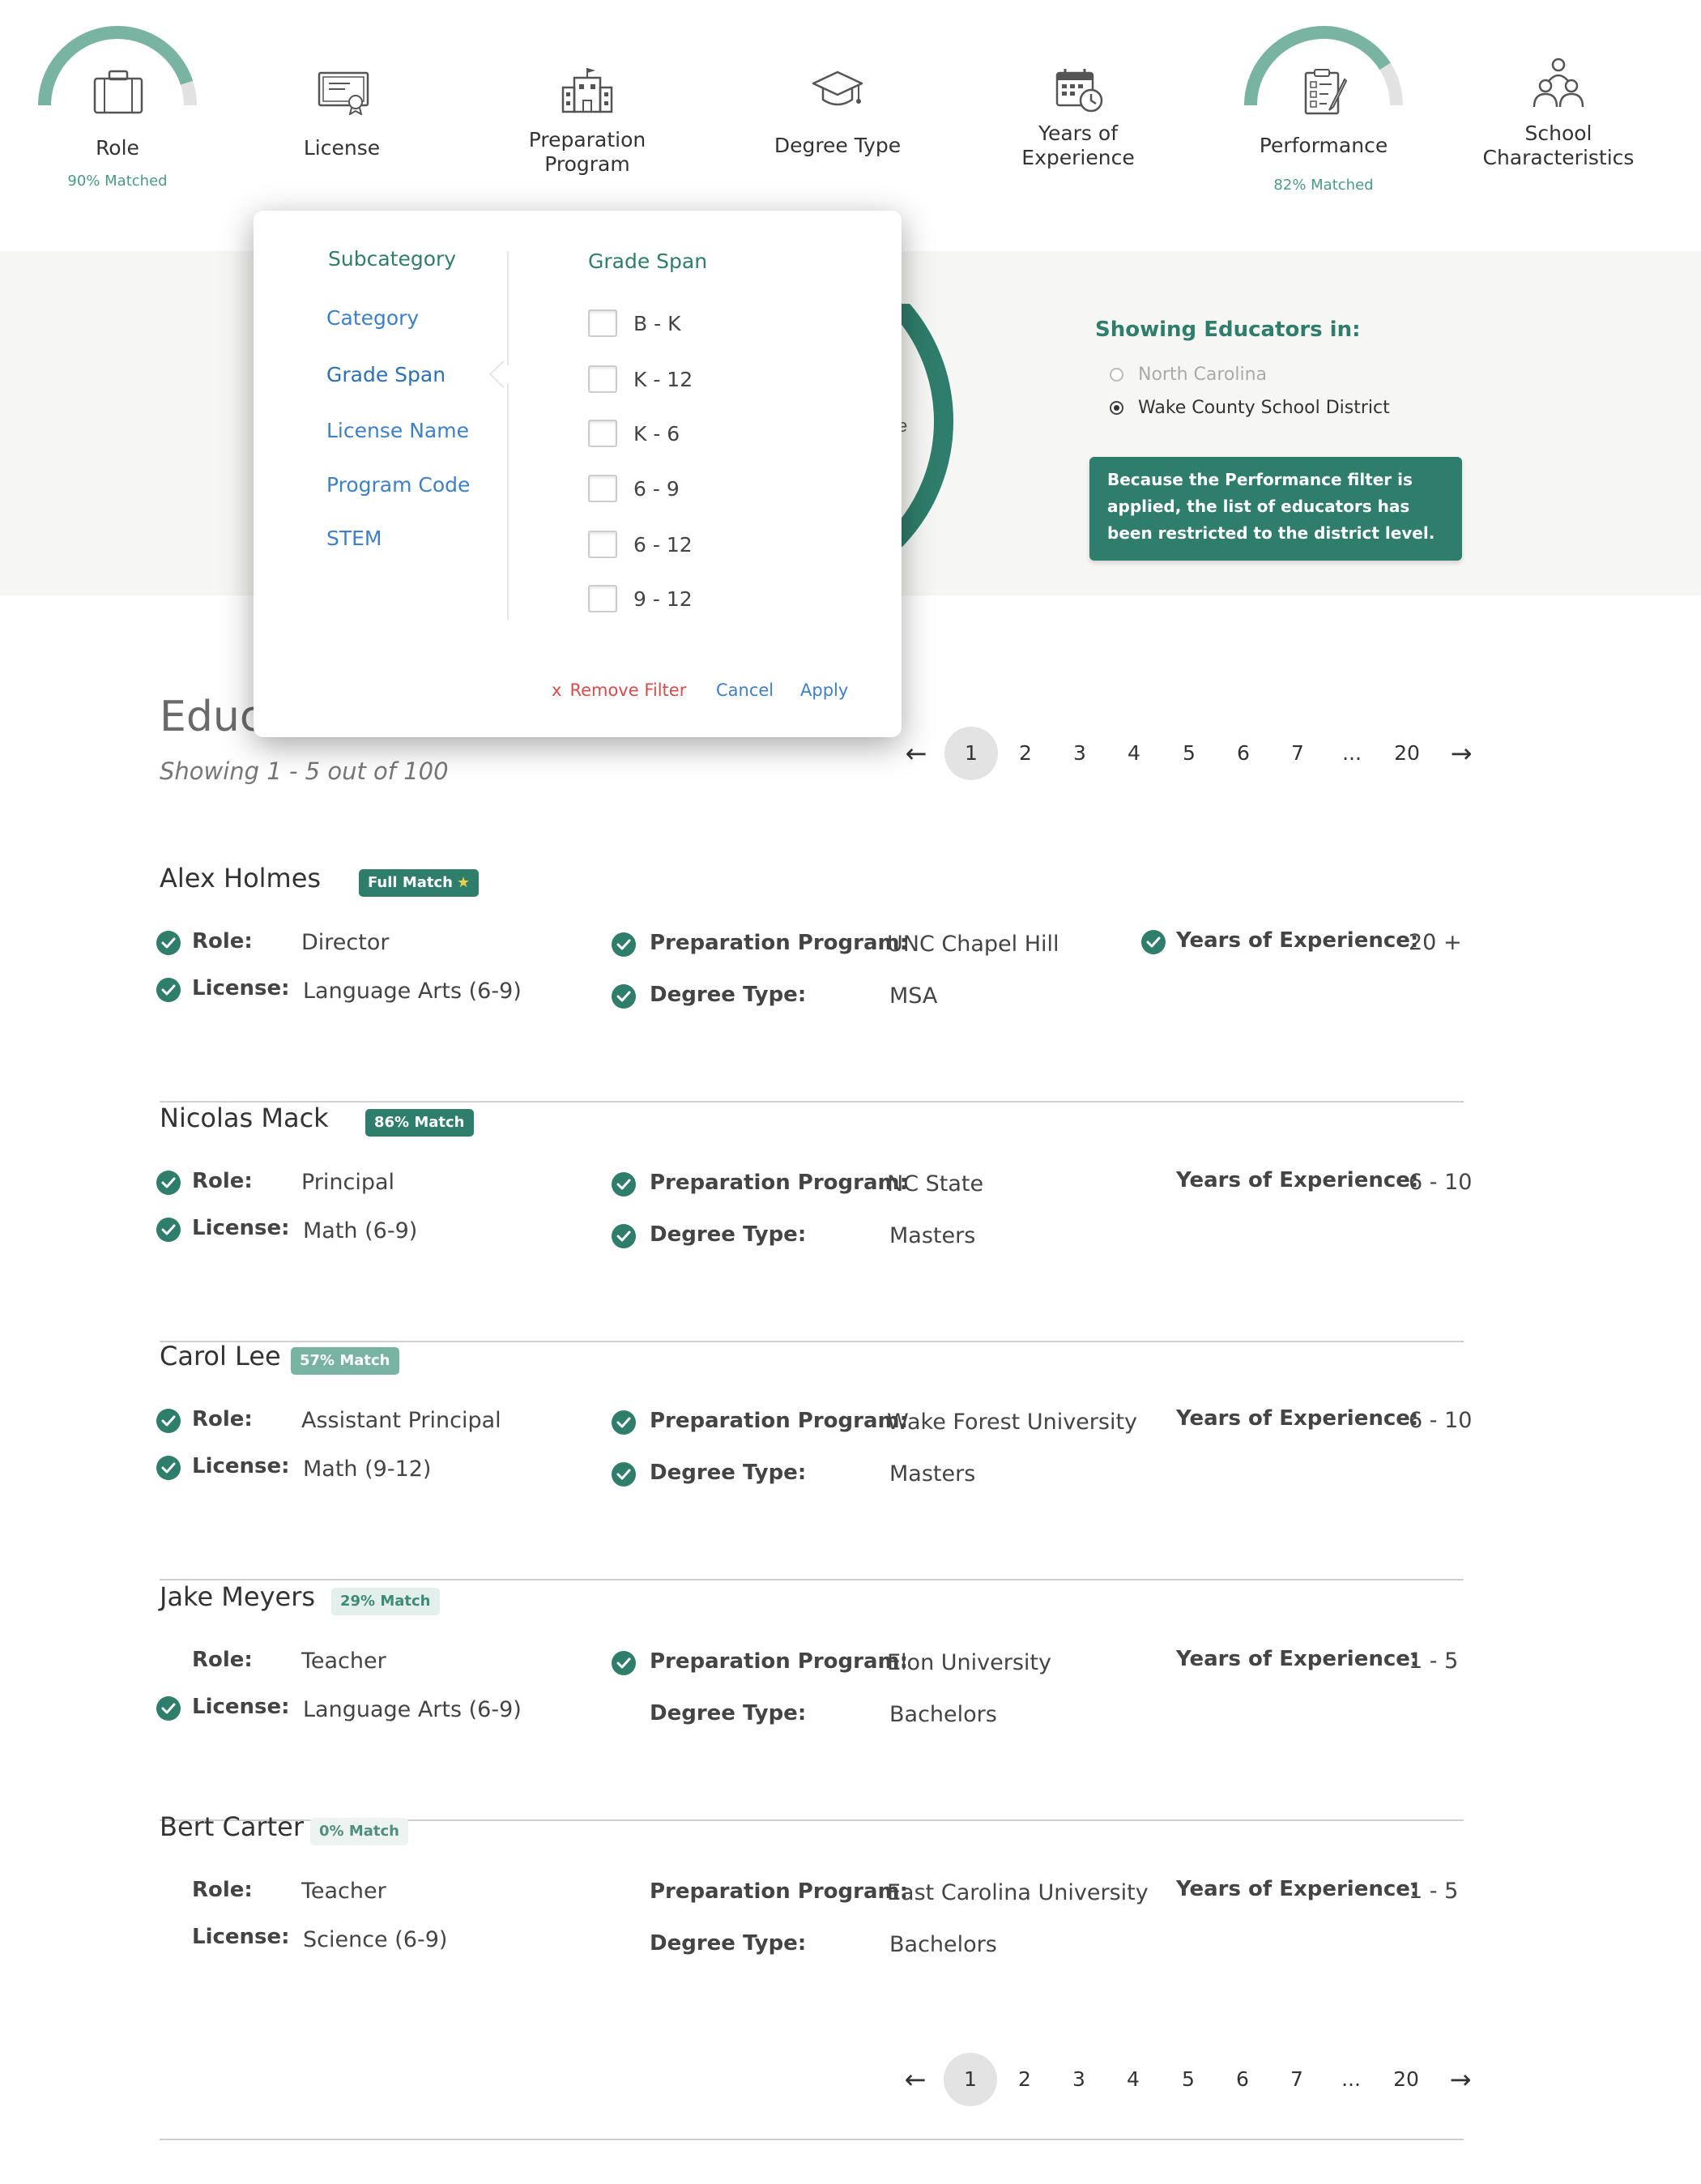 The image size is (1701, 2184). Describe the element at coordinates (419, 883) in the screenshot. I see `match-badge: Full Match ★` at that location.